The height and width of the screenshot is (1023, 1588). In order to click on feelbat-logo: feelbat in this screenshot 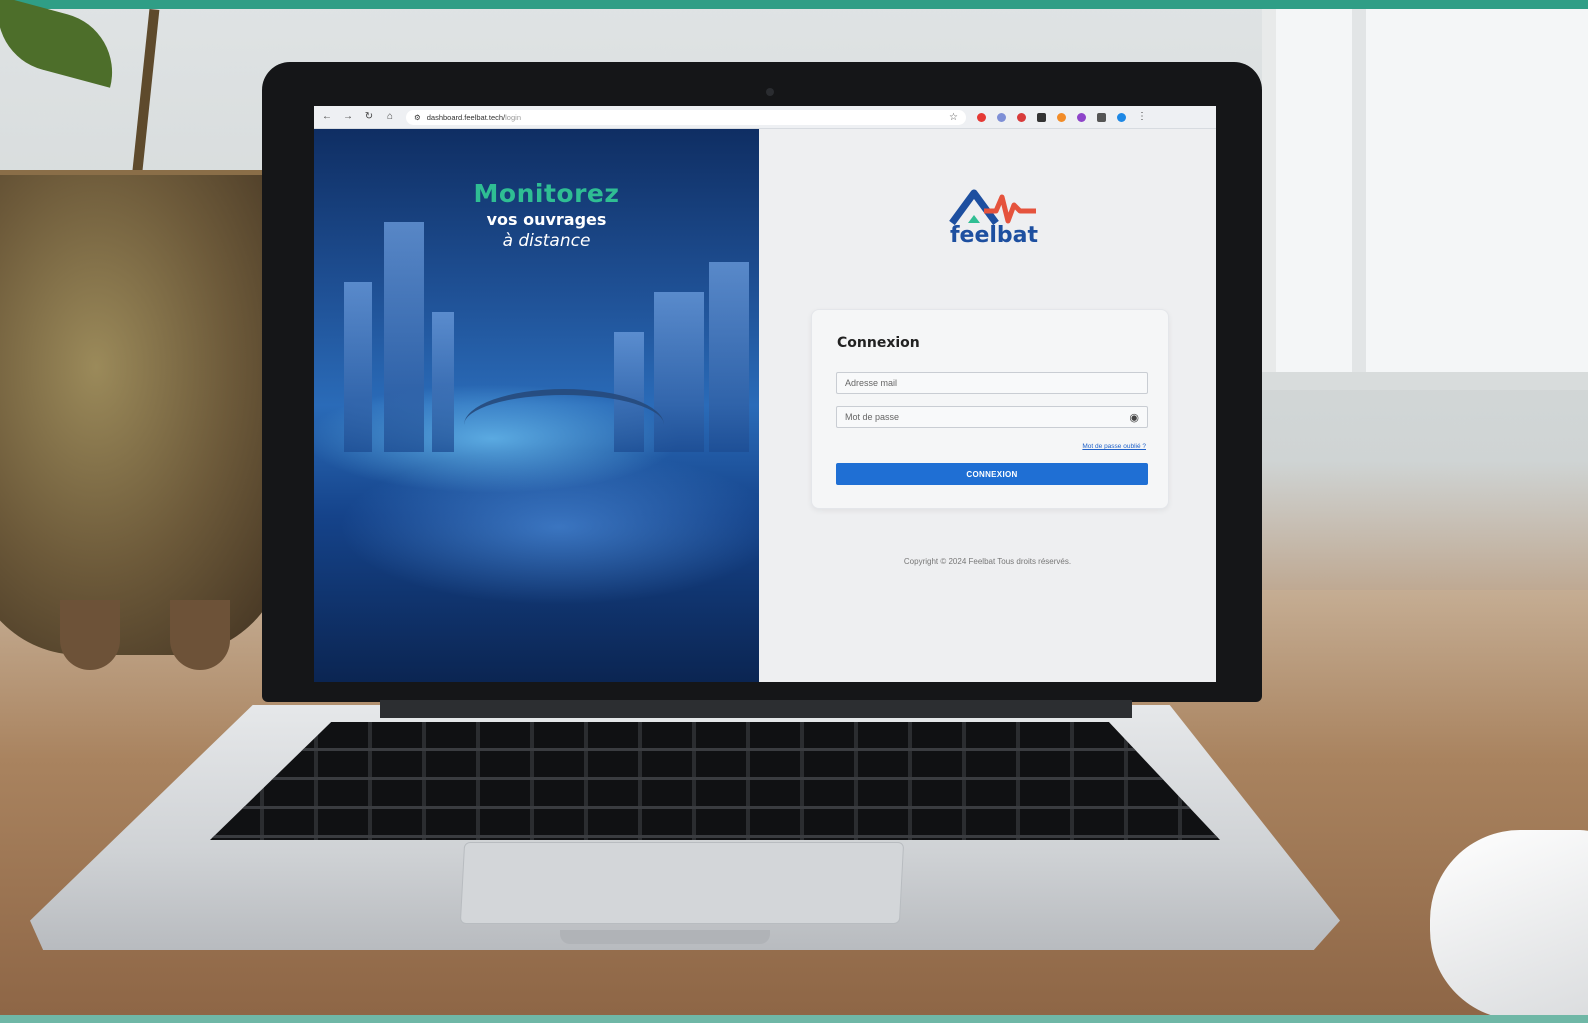, I will do `click(994, 220)`.